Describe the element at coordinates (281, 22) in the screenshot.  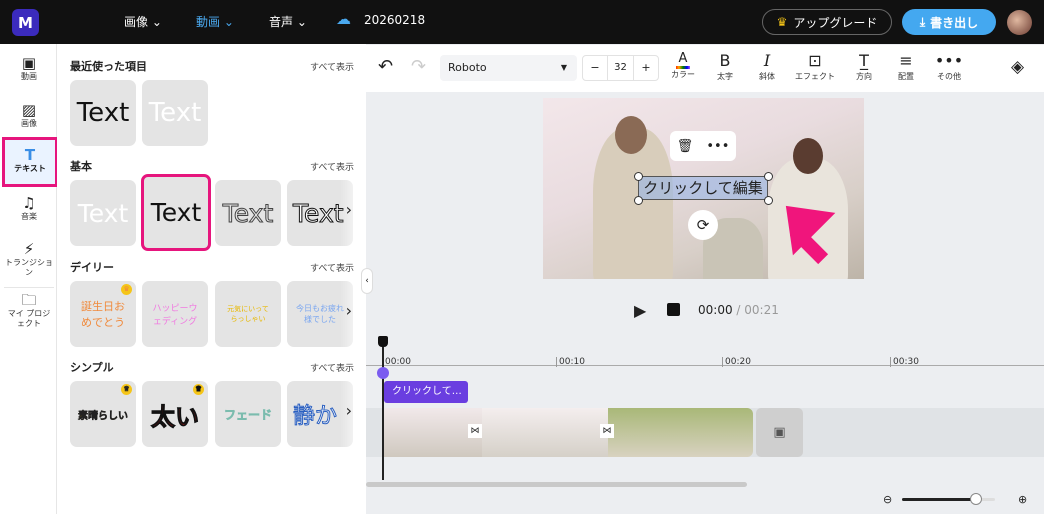
I see `nav-label: 音声` at that location.